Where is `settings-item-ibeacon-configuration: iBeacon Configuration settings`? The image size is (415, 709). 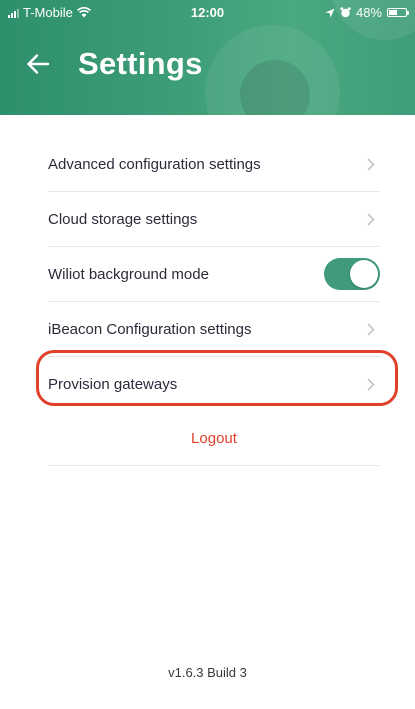 settings-item-ibeacon-configuration: iBeacon Configuration settings is located at coordinates (214, 329).